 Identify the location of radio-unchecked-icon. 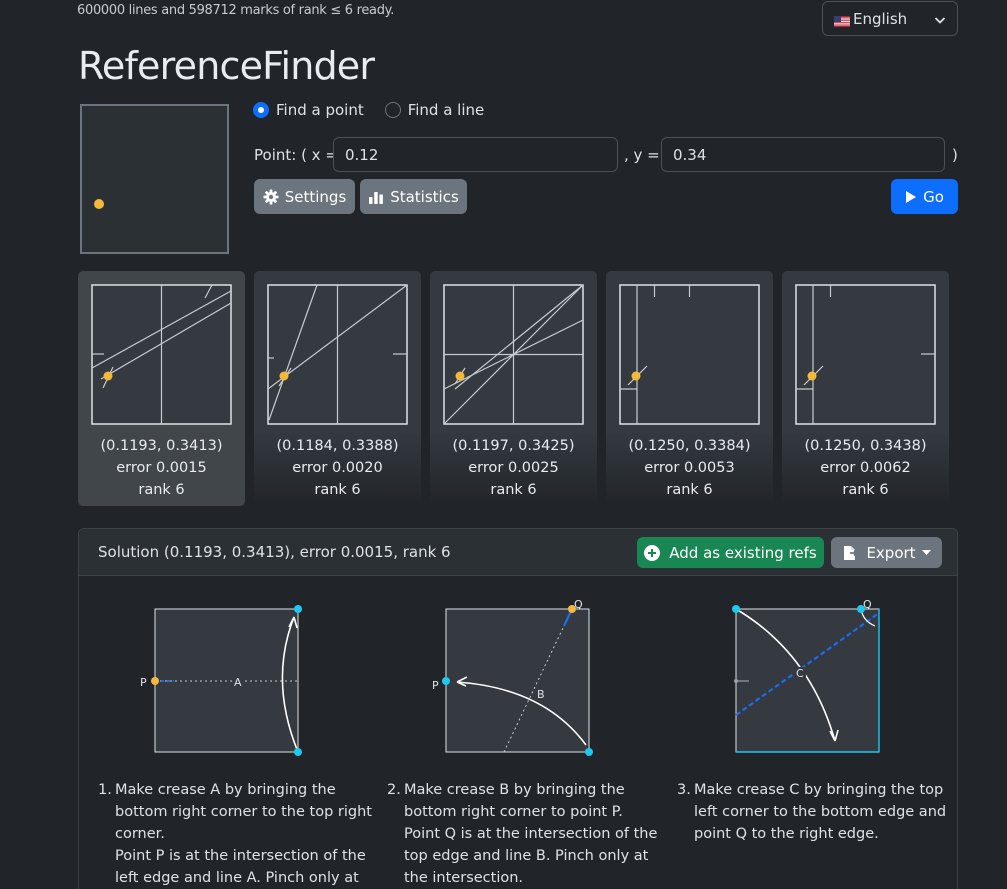
(392, 110).